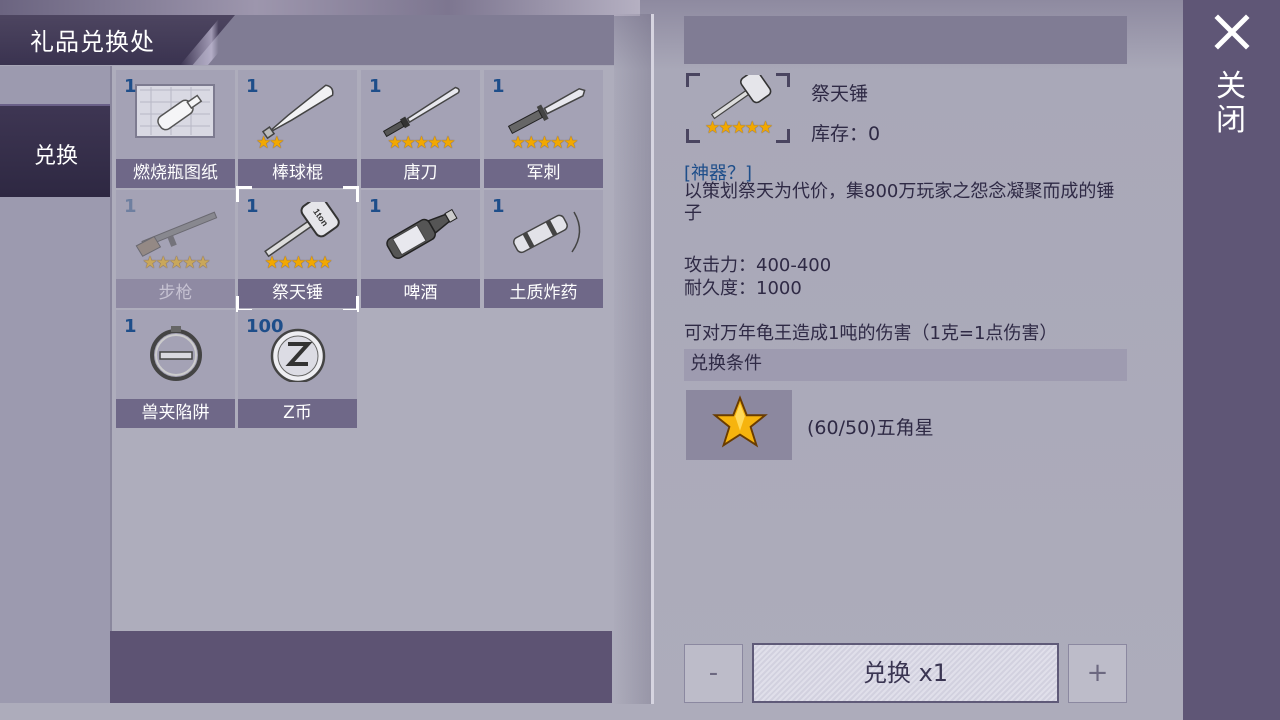 The width and height of the screenshot is (1280, 720). What do you see at coordinates (543, 129) in the screenshot?
I see `item-slot-bayonet: 1 ★★★★★ 军刺` at bounding box center [543, 129].